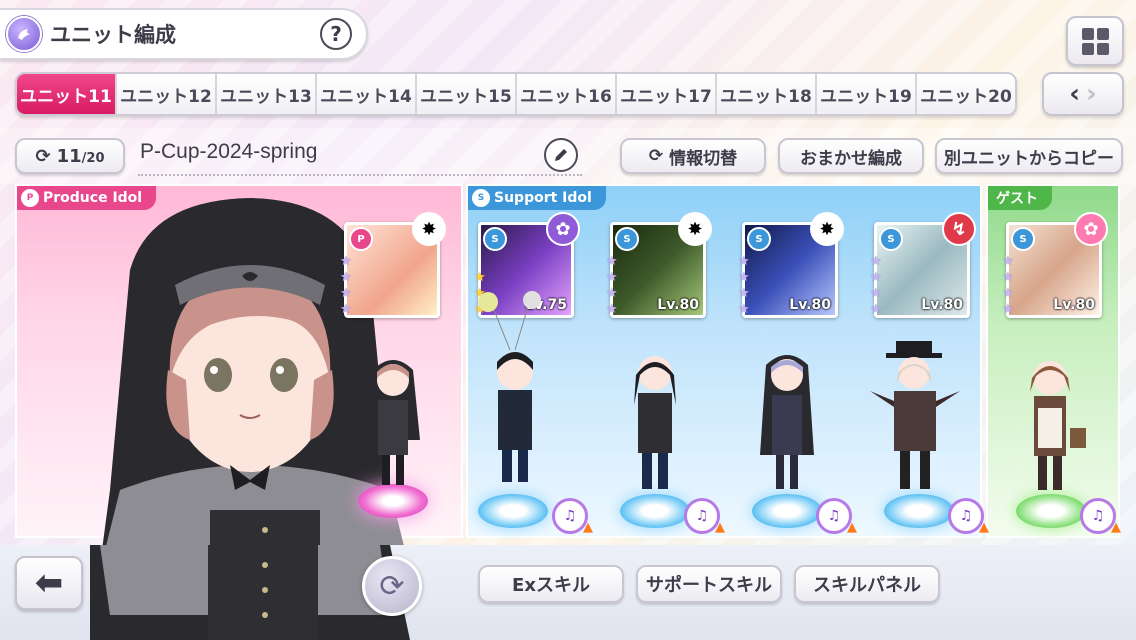 This screenshot has height=640, width=1136. What do you see at coordinates (43, 156) in the screenshot?
I see `swap-icon: ⟳` at bounding box center [43, 156].